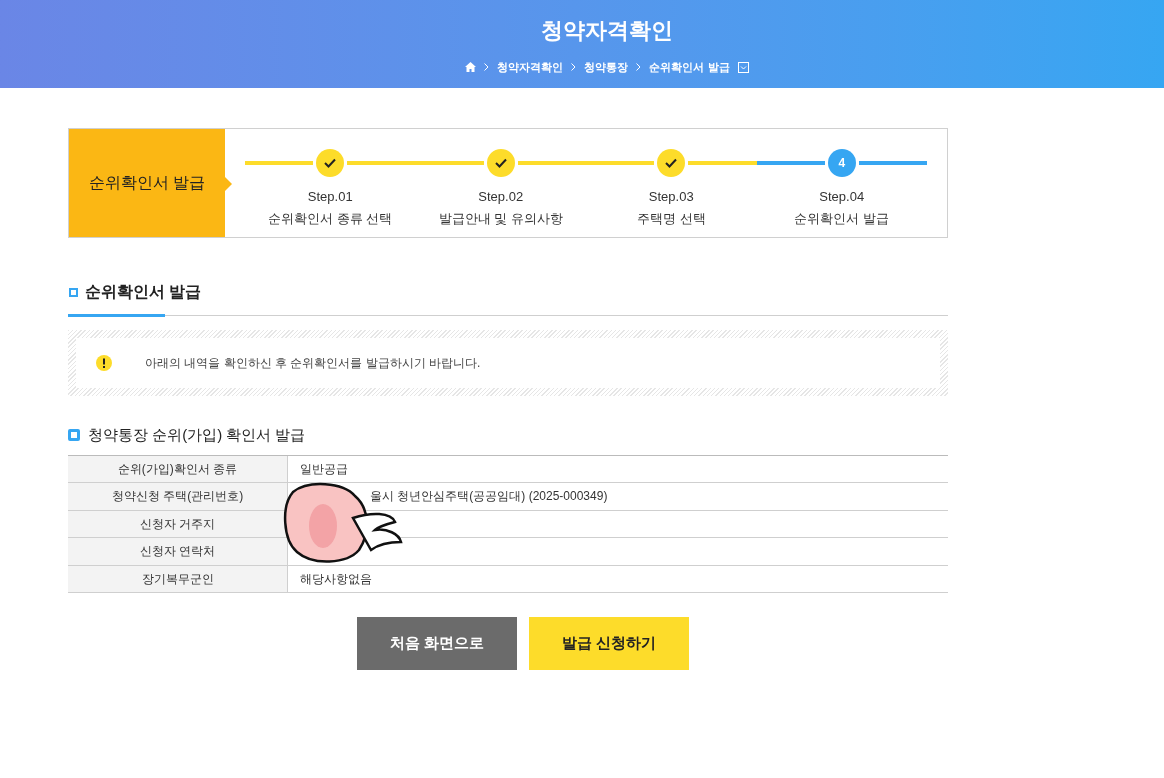 The width and height of the screenshot is (1164, 778). What do you see at coordinates (178, 496) in the screenshot?
I see `table-header-cell: 청약신청 주택(관리번호)` at bounding box center [178, 496].